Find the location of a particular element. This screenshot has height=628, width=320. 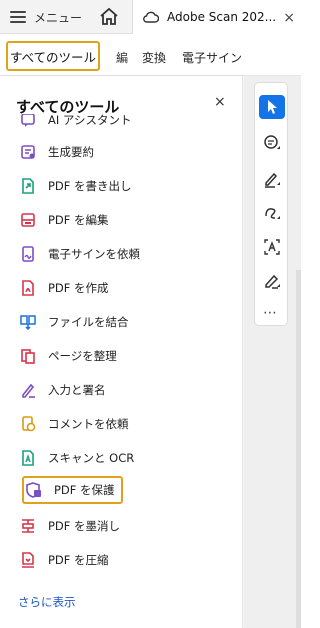

tab-close-button: × is located at coordinates (289, 18).